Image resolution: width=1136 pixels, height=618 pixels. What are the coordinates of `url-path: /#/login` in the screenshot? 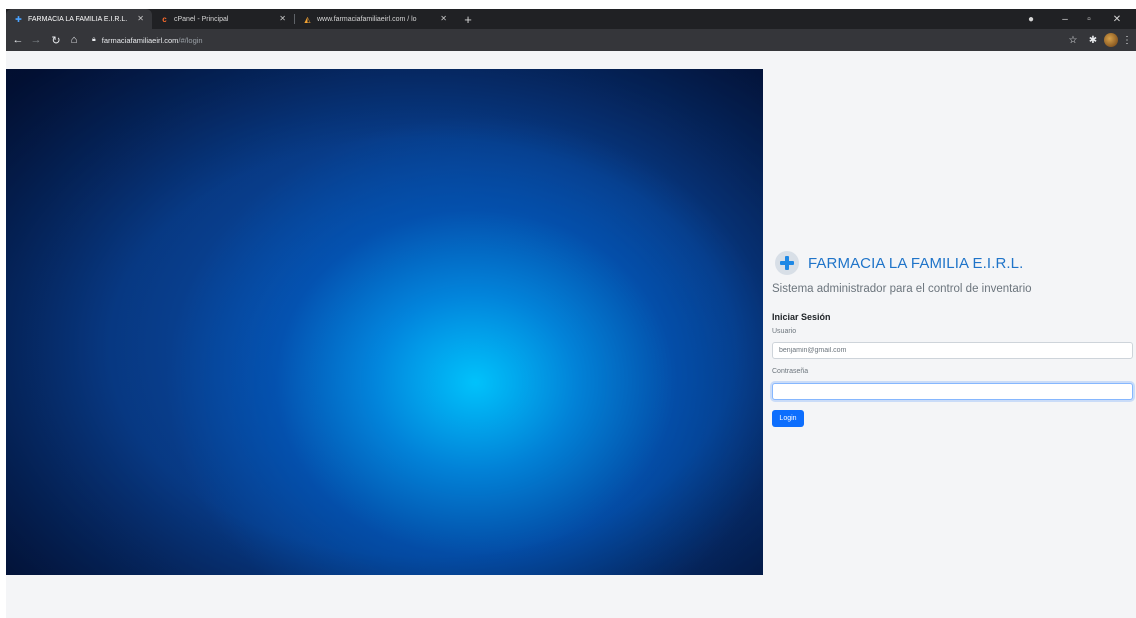 It's located at (190, 40).